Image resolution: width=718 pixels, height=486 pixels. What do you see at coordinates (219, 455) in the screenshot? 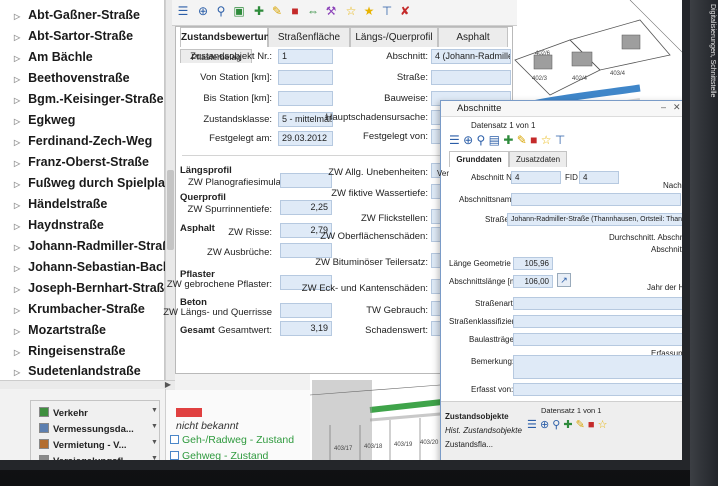
I see `layer-gehweg: Gehweg - Zustand` at bounding box center [219, 455].